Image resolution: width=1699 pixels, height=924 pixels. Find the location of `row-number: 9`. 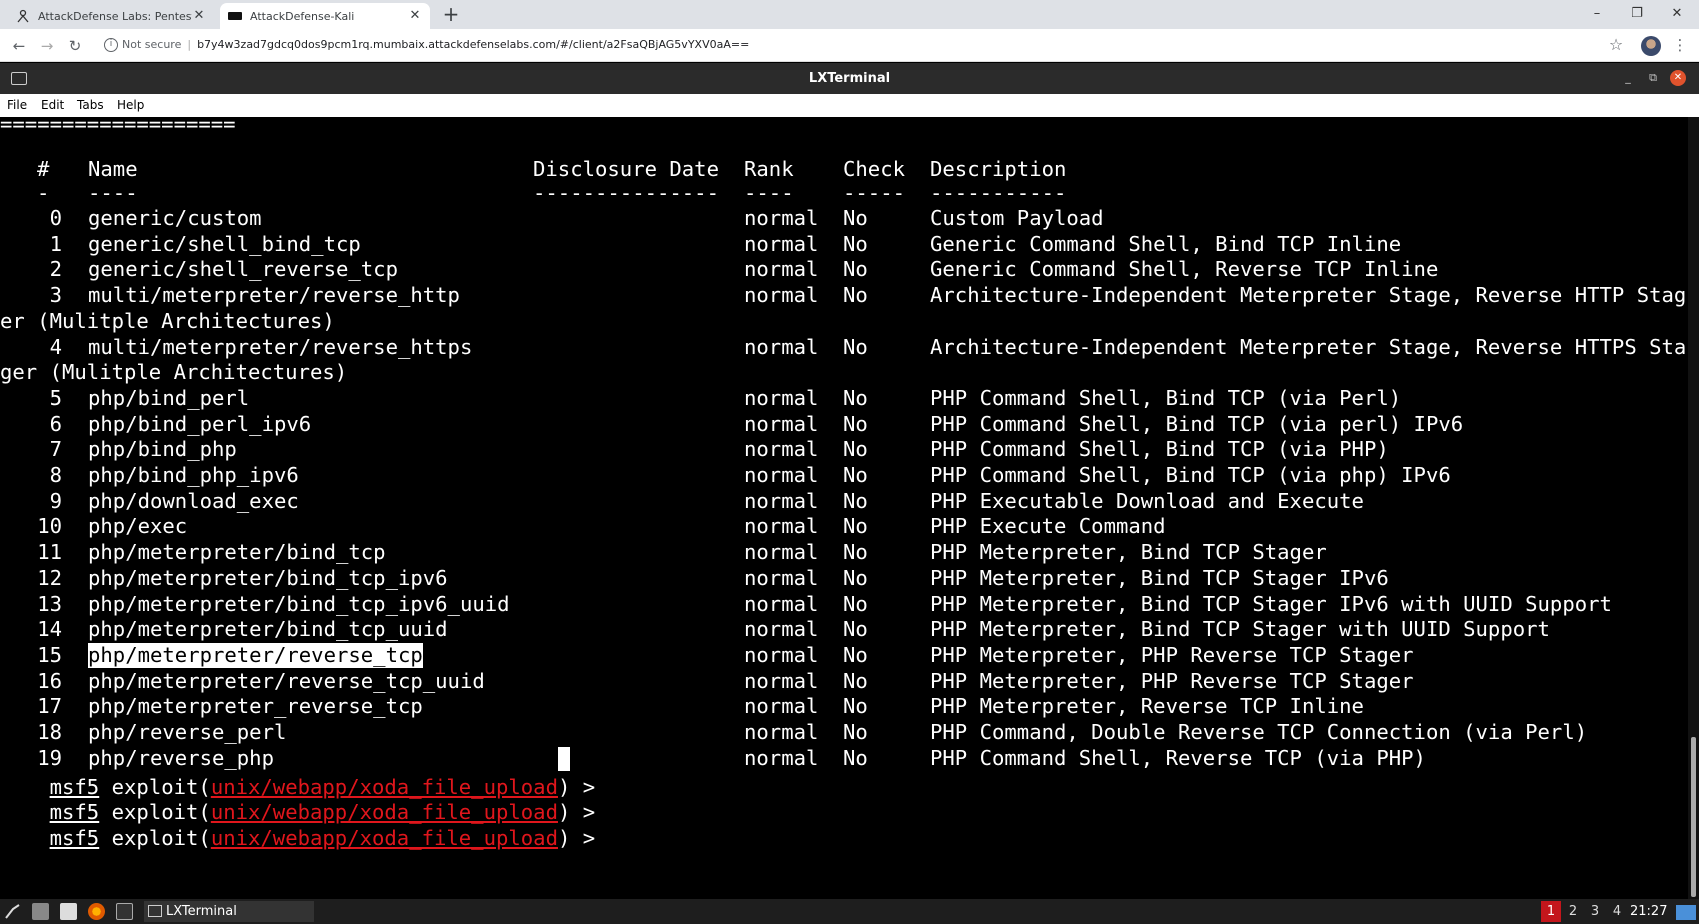

row-number: 9 is located at coordinates (55, 500).